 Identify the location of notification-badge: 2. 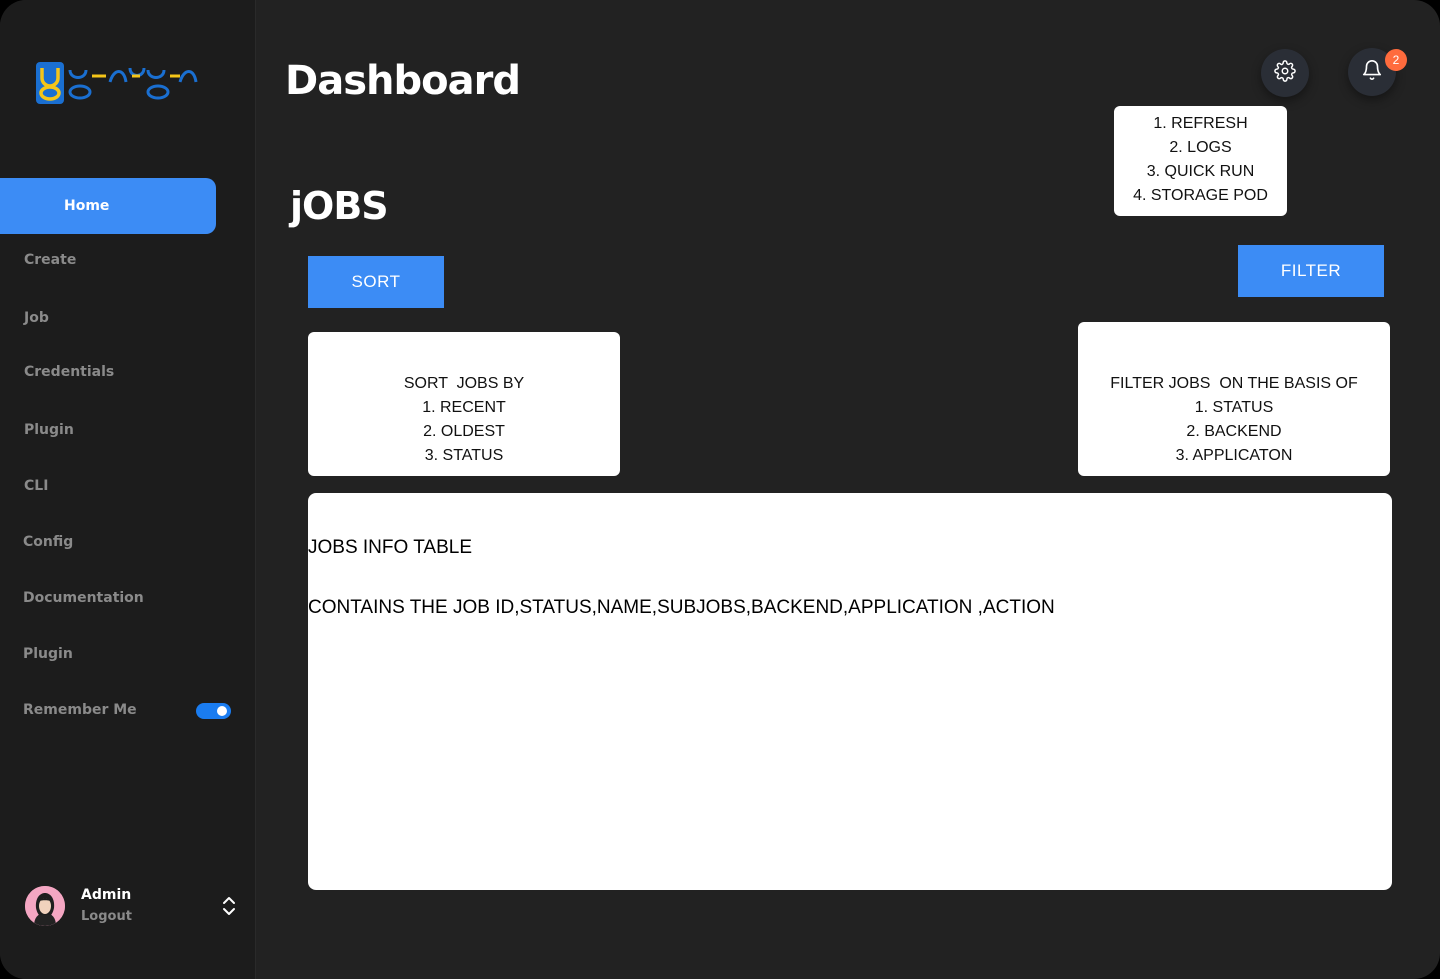
(1396, 60).